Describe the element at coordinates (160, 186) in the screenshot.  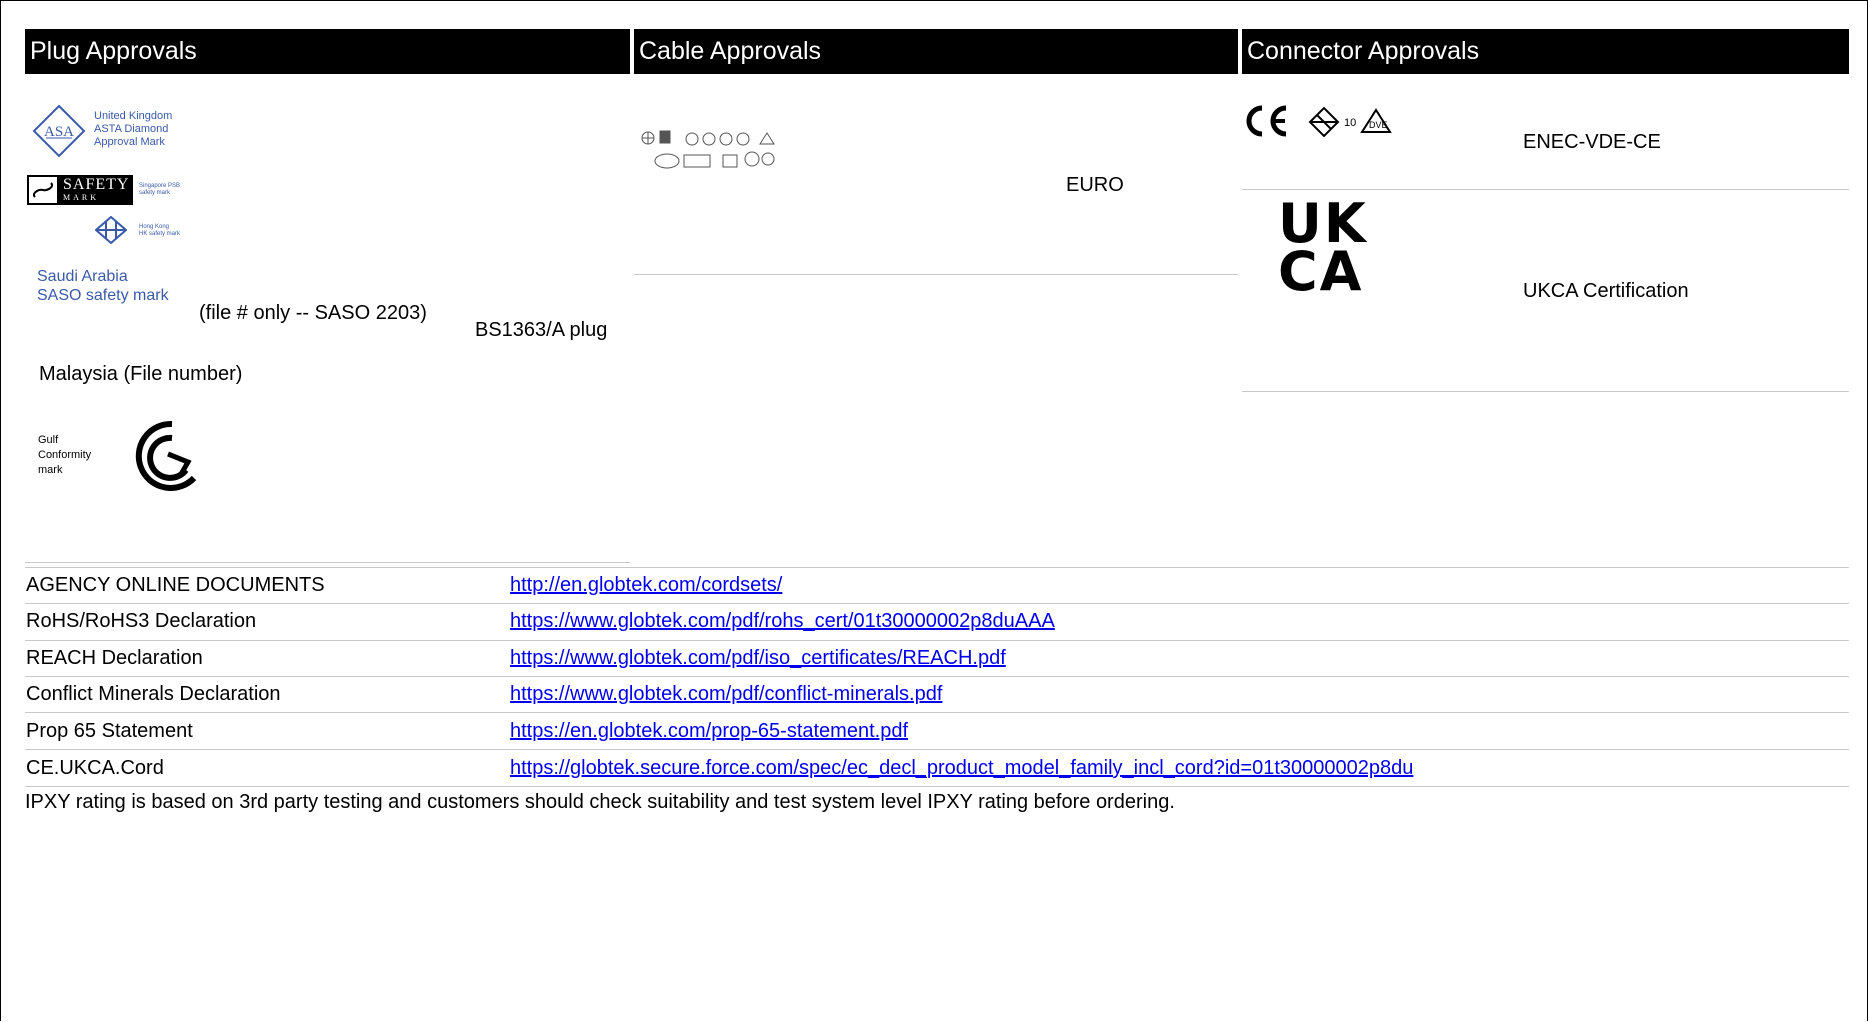
I see `singapore-caption-line: Singapore PSB` at that location.